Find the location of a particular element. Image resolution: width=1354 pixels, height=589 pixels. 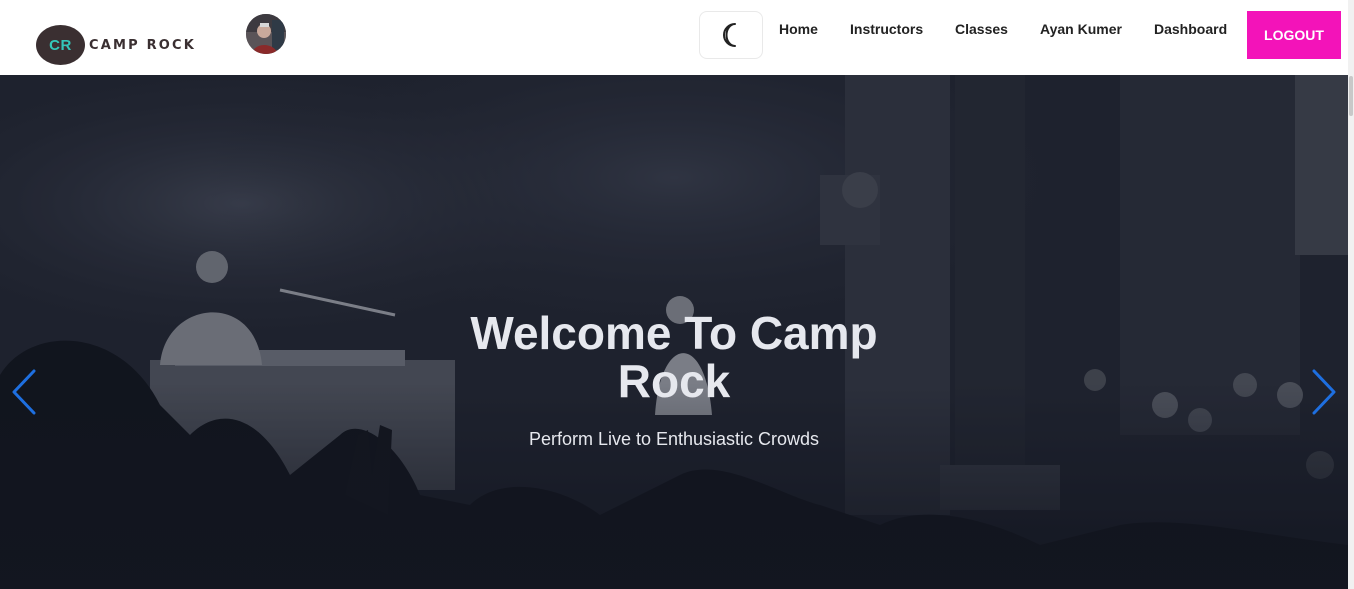

nav-link-dashboard: Dashboard is located at coordinates (1190, 29).